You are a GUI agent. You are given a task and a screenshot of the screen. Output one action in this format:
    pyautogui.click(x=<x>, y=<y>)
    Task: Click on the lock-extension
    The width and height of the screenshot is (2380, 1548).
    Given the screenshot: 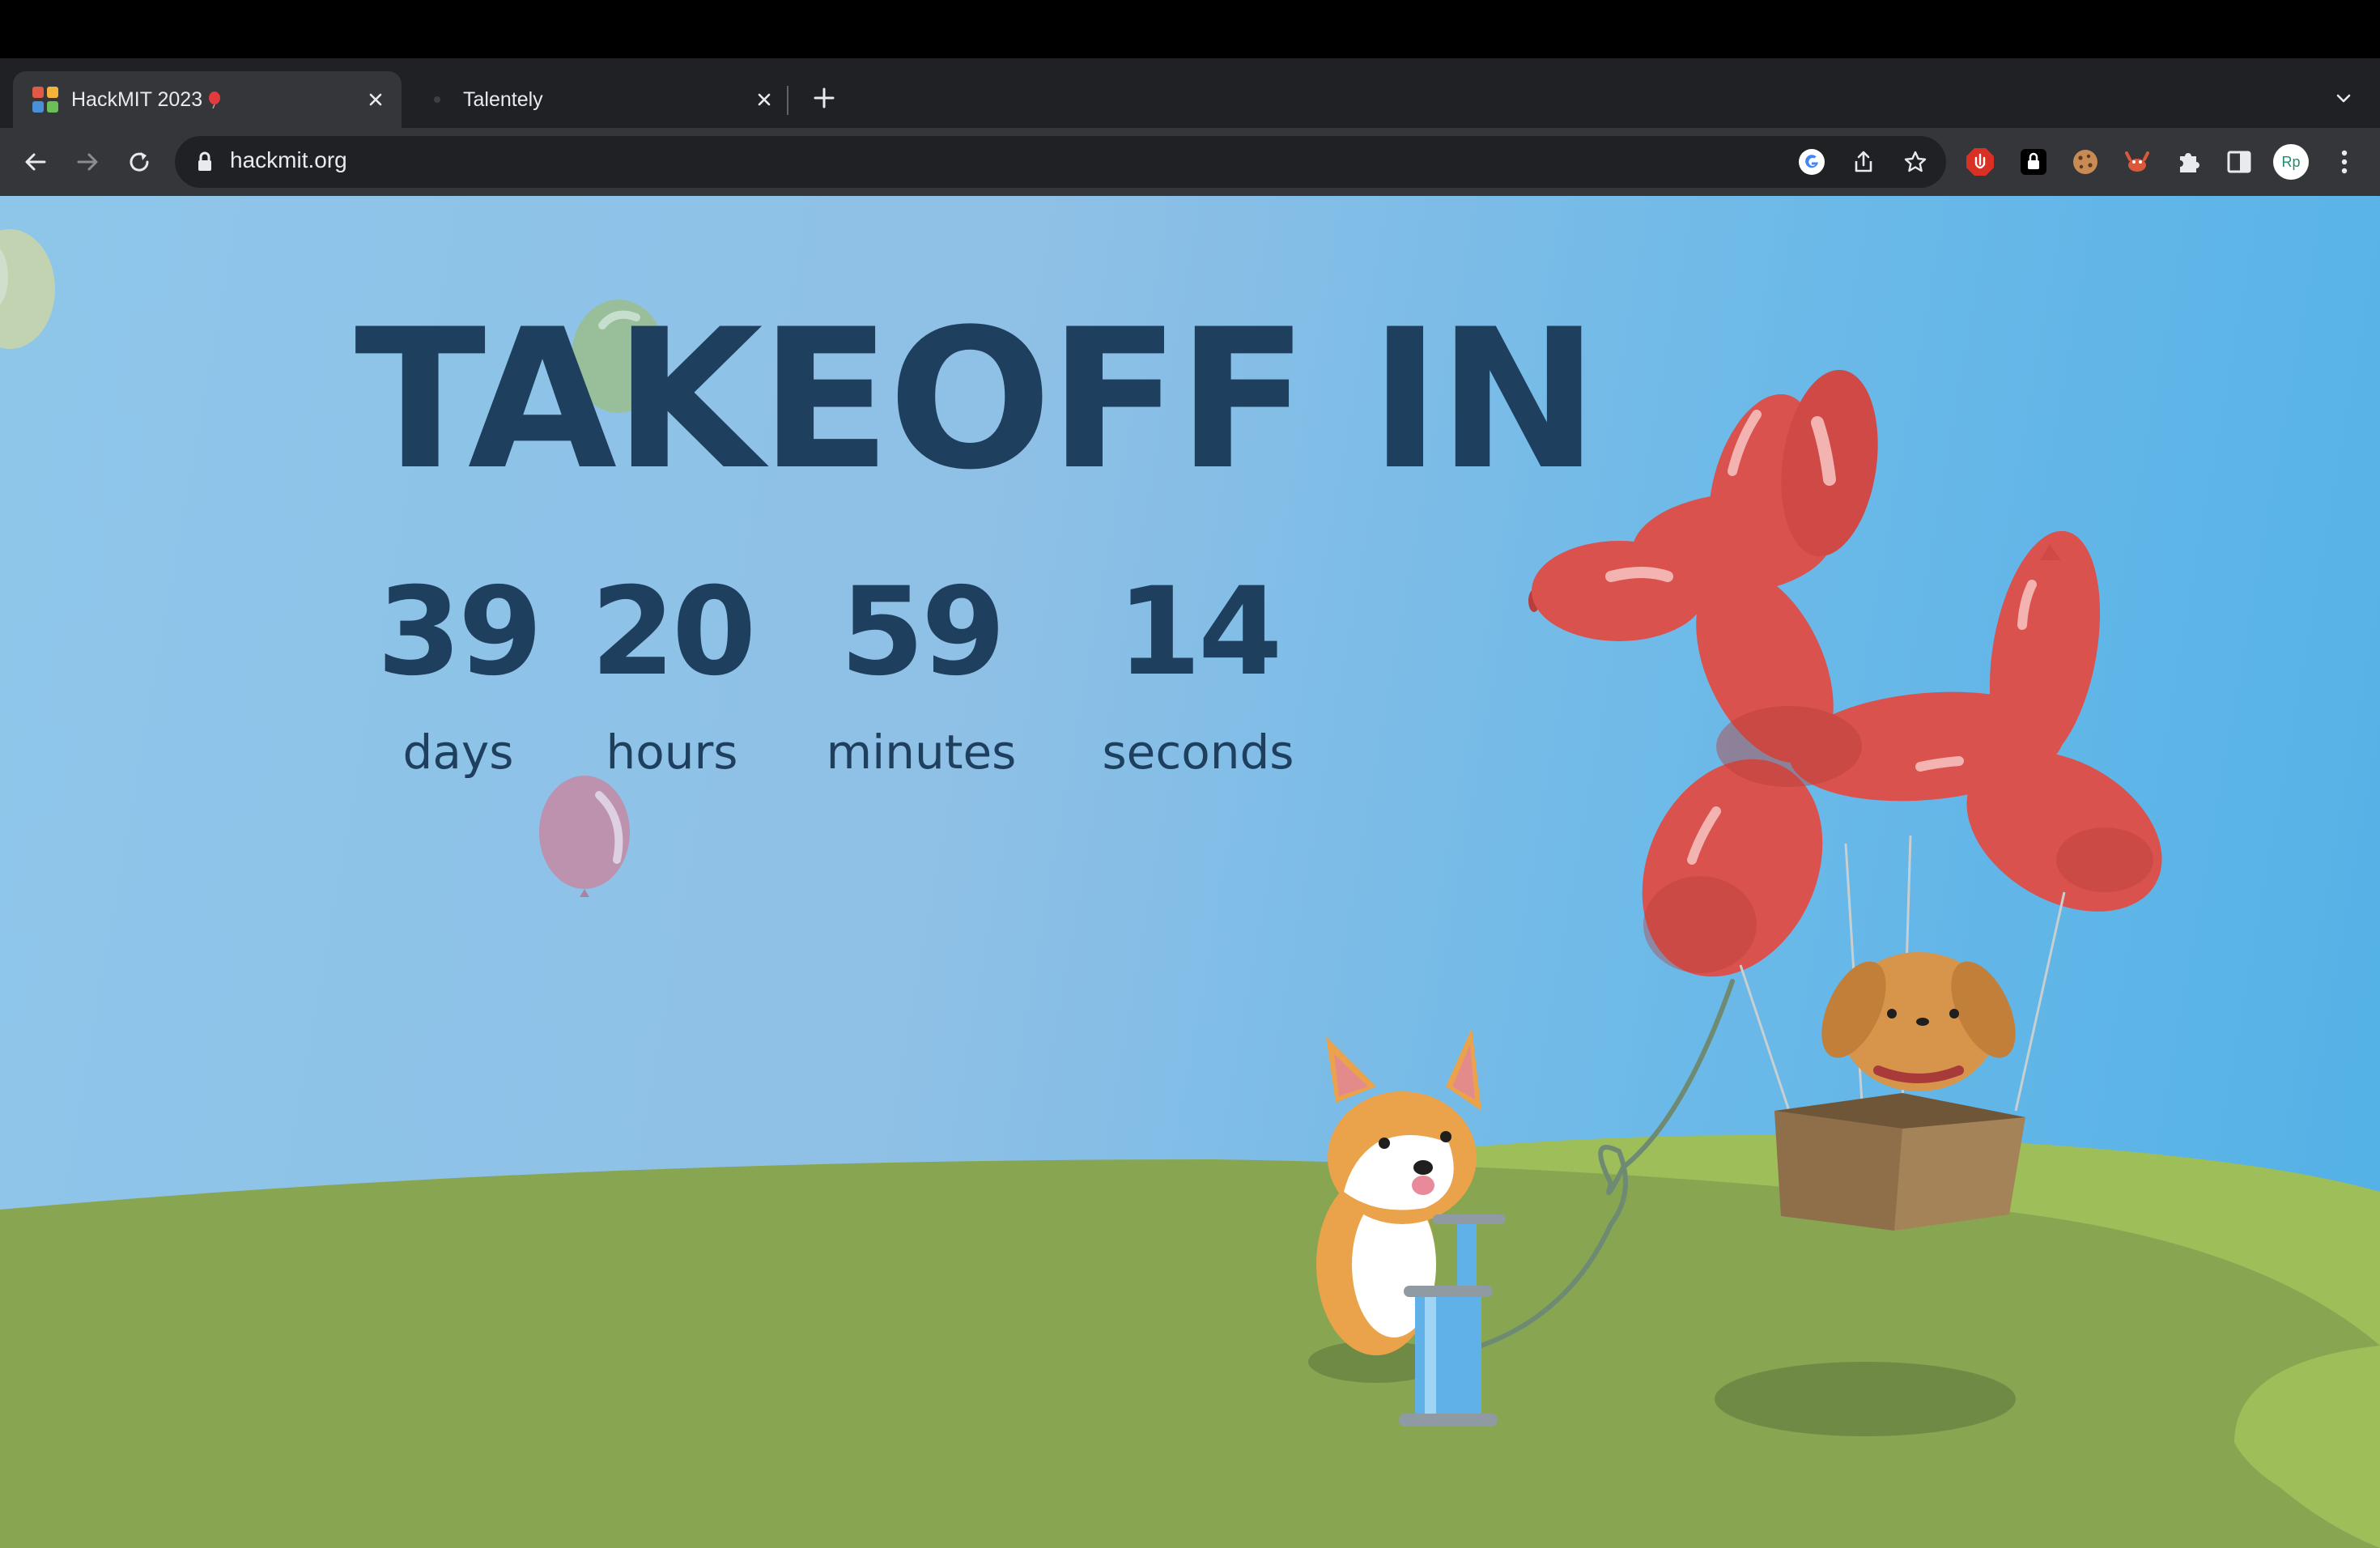 What is the action you would take?
    pyautogui.click(x=2033, y=162)
    